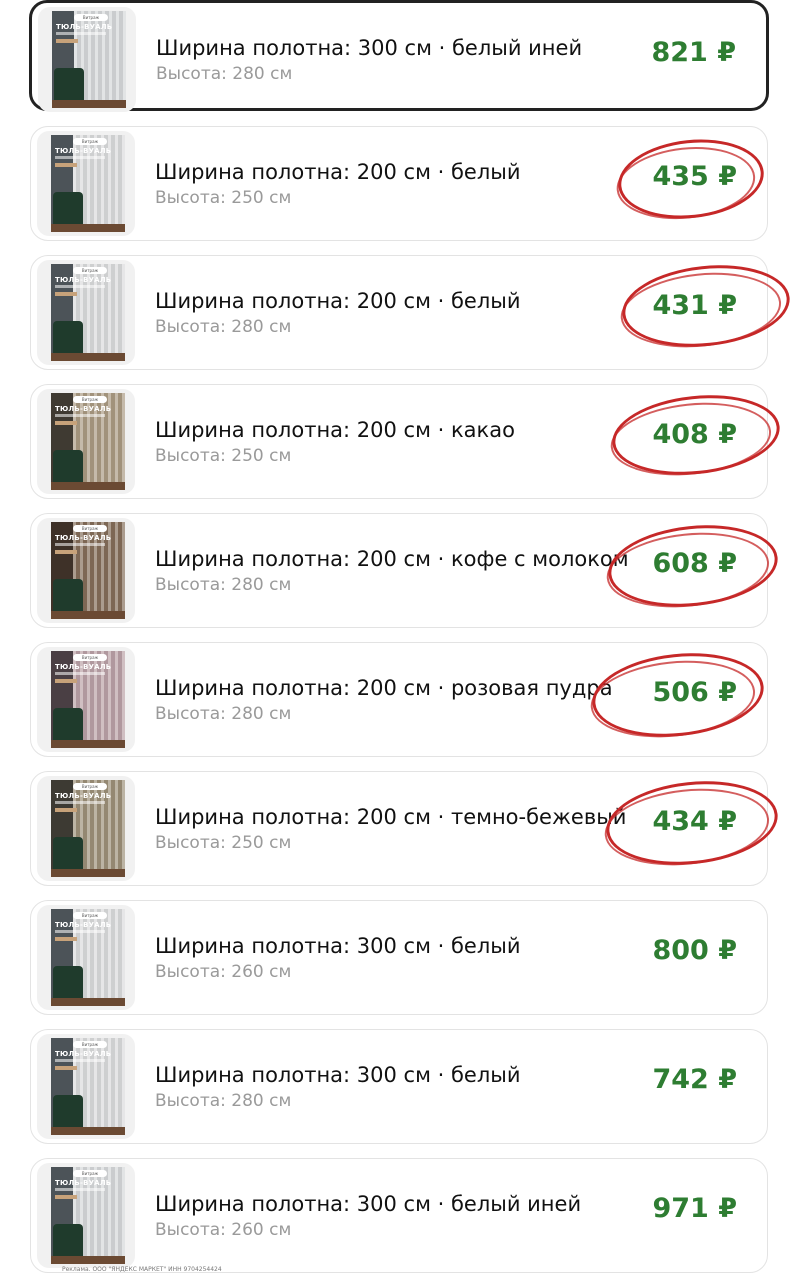 The height and width of the screenshot is (1280, 798). I want to click on variant-title: Ширина полотна: 200 см · розовая пудра, so click(384, 688).